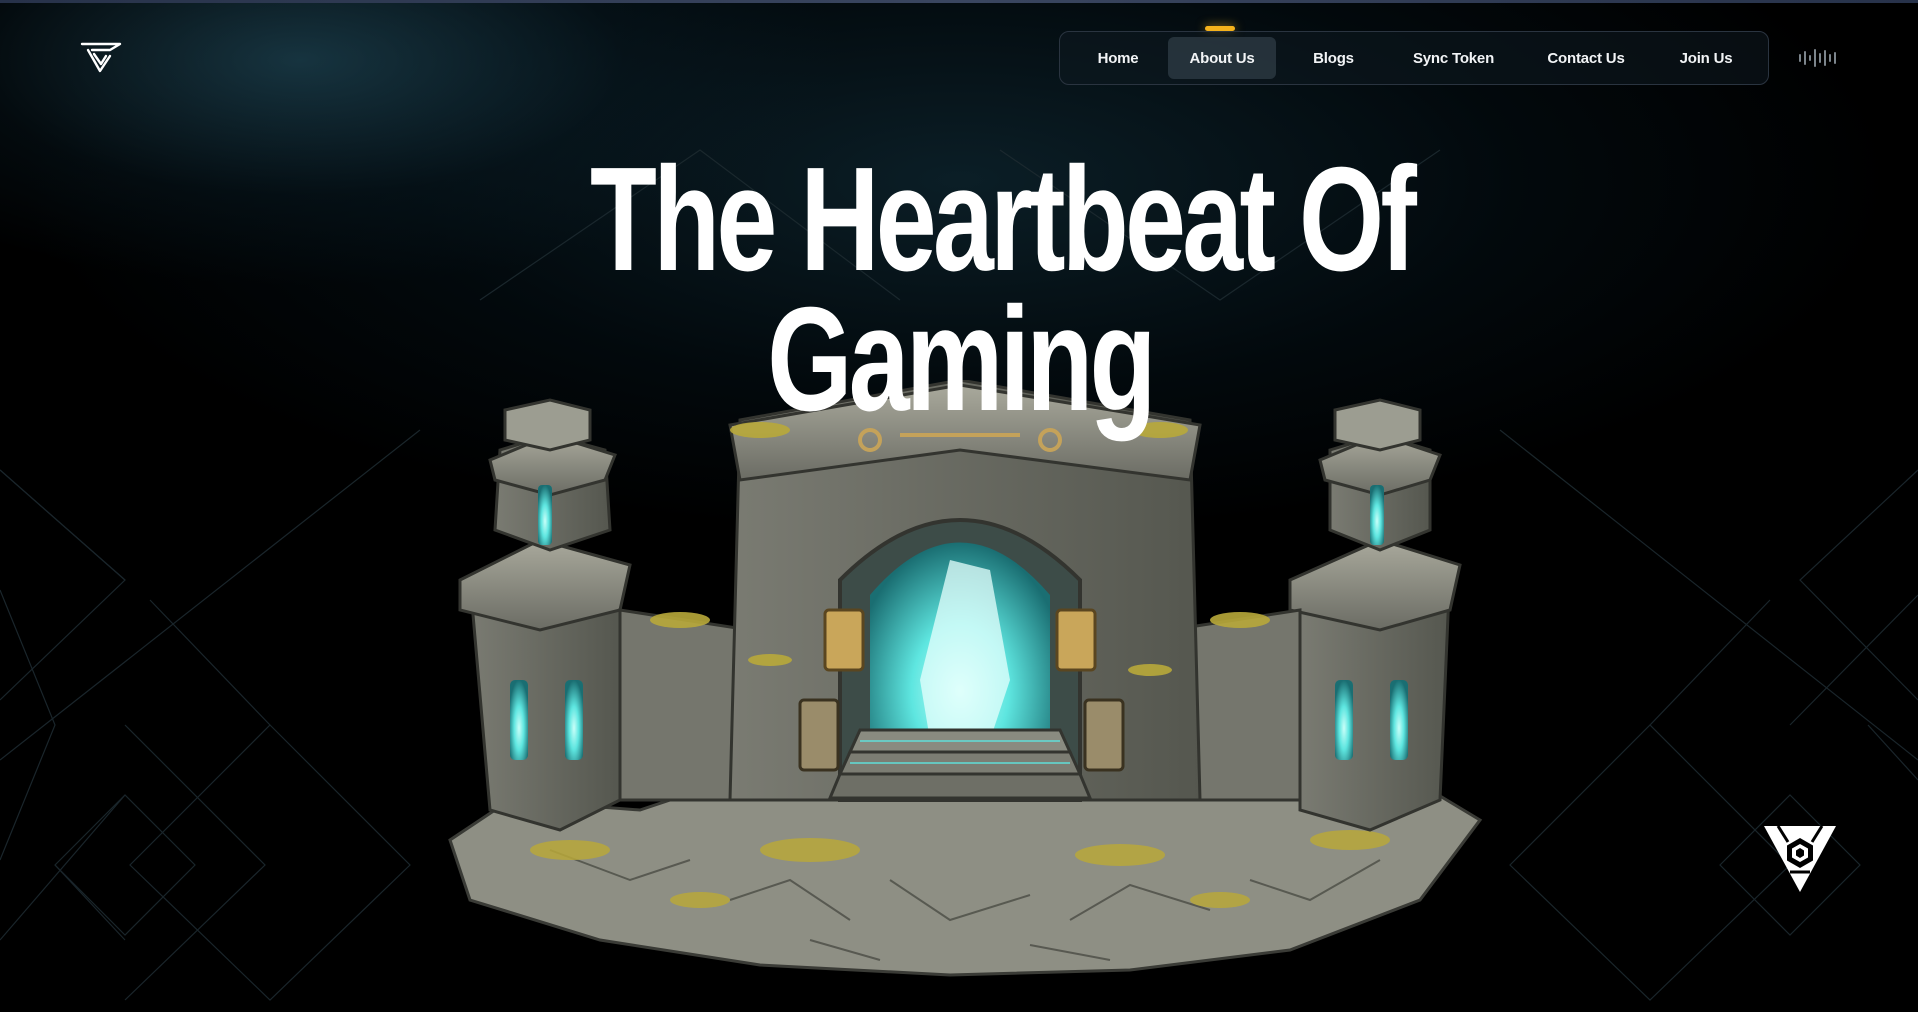  I want to click on nav-item-about-us: About Us, so click(1222, 58).